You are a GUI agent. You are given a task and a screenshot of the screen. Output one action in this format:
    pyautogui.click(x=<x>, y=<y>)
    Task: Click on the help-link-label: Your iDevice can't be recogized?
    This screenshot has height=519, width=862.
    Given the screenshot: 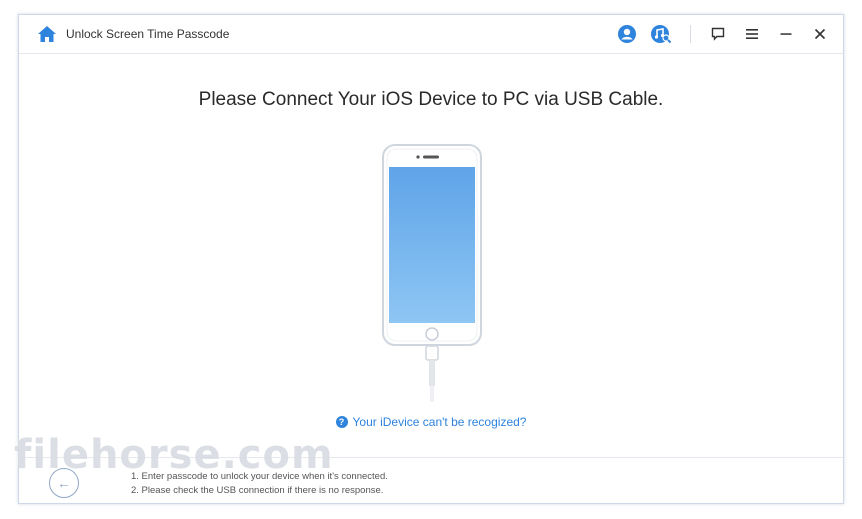 What is the action you would take?
    pyautogui.click(x=439, y=422)
    